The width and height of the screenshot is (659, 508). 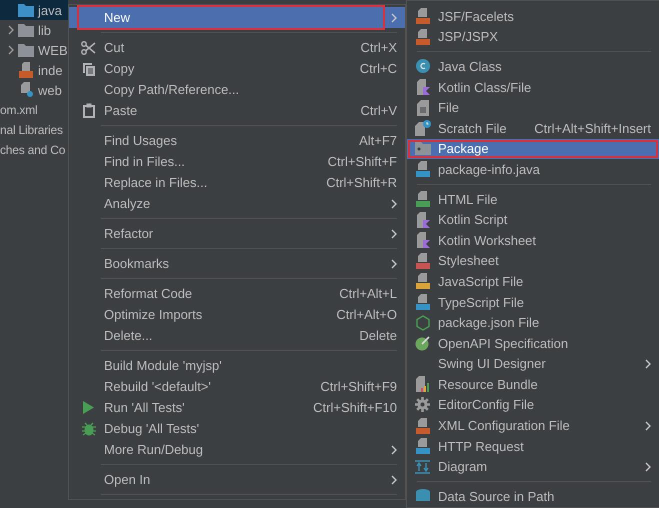 I want to click on bar-chart-file-icon, so click(x=422, y=384).